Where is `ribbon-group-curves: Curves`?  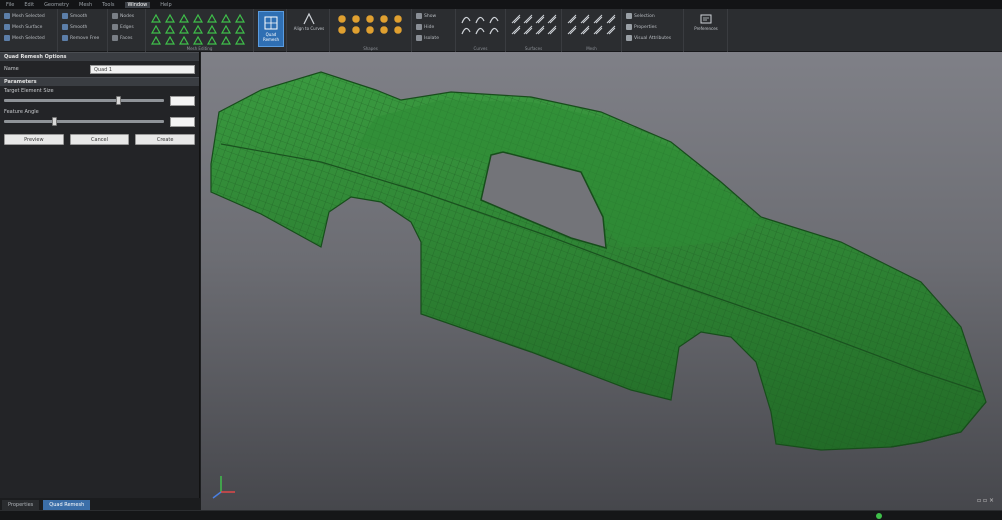 ribbon-group-curves: Curves is located at coordinates (481, 30).